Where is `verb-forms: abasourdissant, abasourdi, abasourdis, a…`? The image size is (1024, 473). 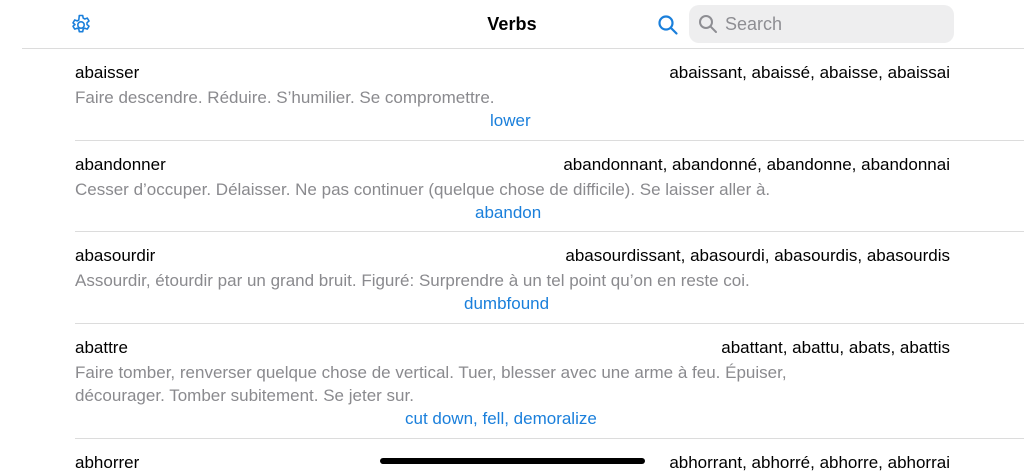 verb-forms: abasourdissant, abasourdi, abasourdis, a… is located at coordinates (757, 255).